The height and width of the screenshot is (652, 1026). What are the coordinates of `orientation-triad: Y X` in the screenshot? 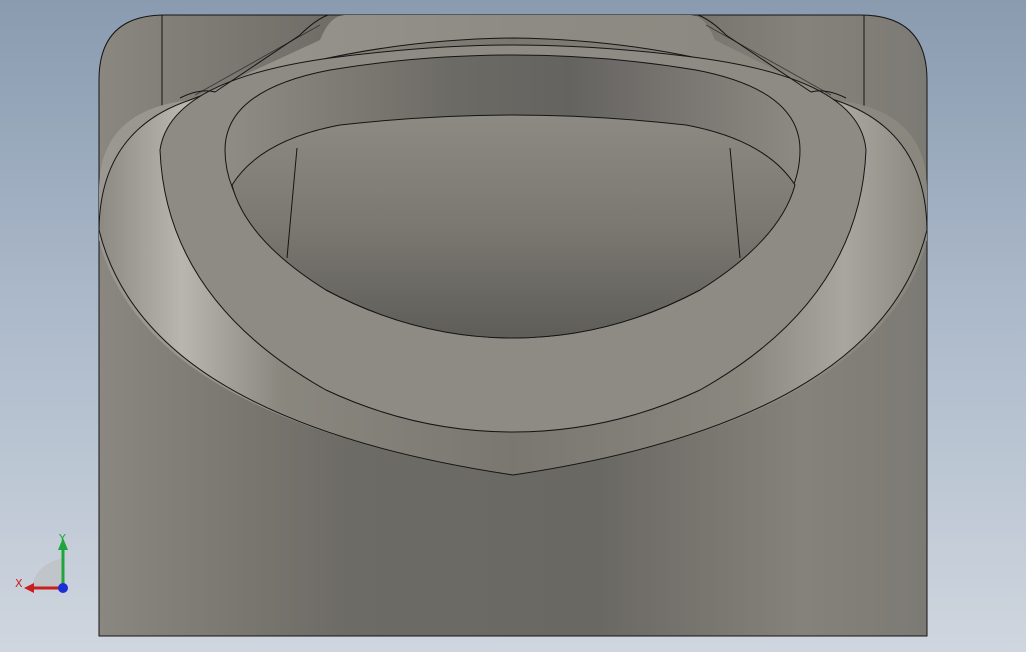 It's located at (41, 562).